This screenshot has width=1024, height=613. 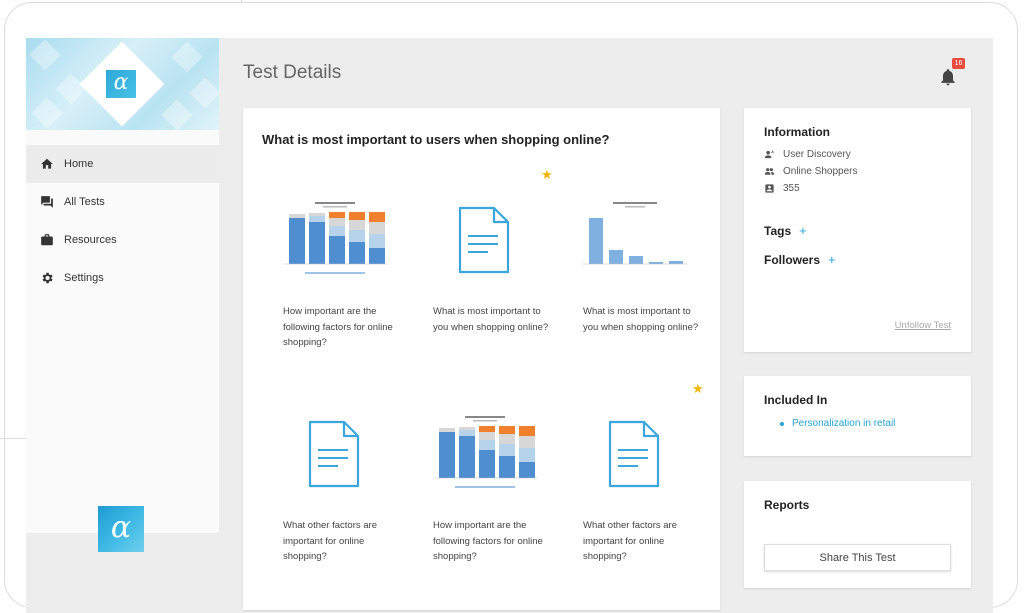 I want to click on bar-chart-thumbnail, so click(x=634, y=240).